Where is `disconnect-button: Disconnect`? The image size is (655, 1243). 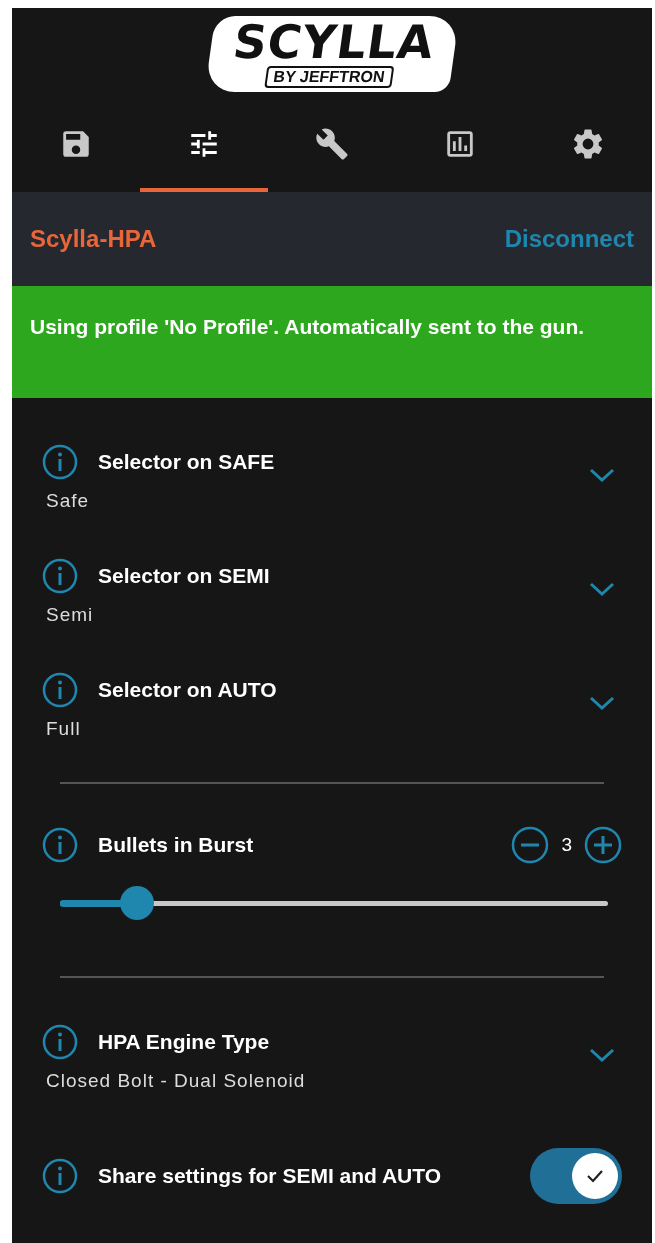 disconnect-button: Disconnect is located at coordinates (569, 239).